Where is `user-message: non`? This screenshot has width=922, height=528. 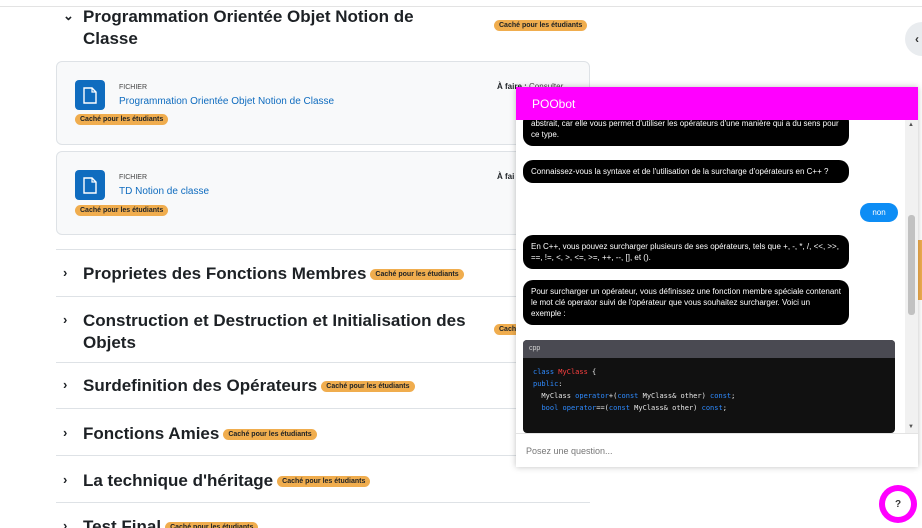 user-message: non is located at coordinates (879, 212).